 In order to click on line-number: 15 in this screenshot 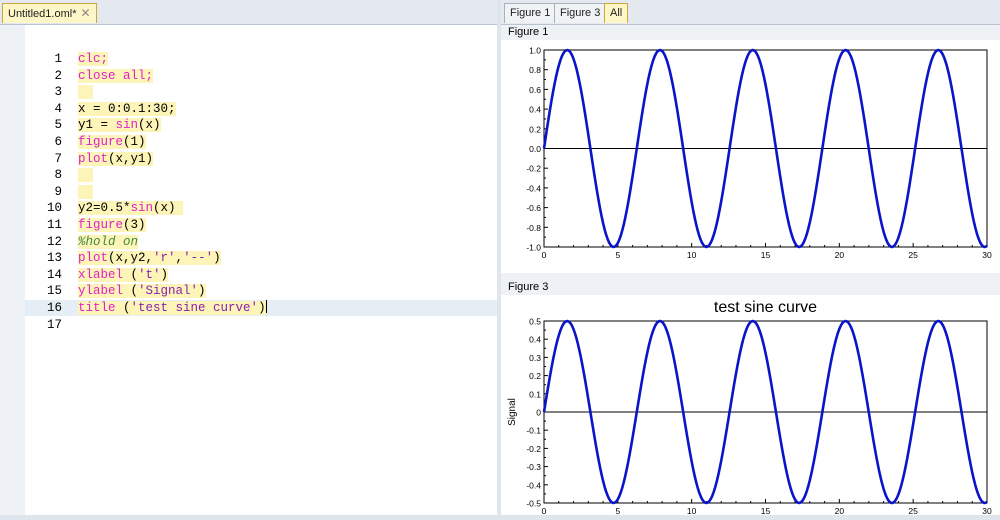, I will do `click(54, 291)`.